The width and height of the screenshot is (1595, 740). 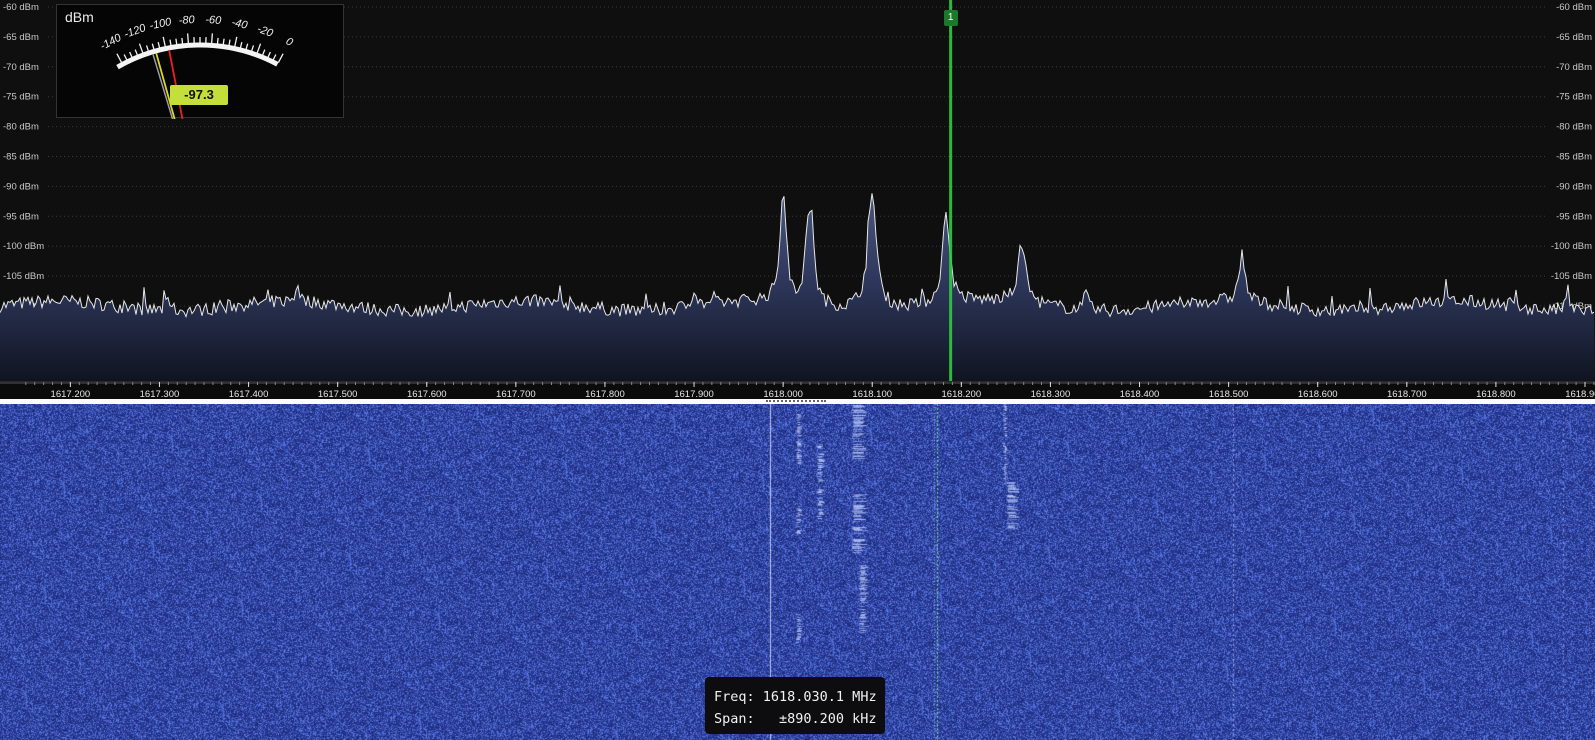 What do you see at coordinates (79, 17) in the screenshot?
I see `s-meter-unit: dBm` at bounding box center [79, 17].